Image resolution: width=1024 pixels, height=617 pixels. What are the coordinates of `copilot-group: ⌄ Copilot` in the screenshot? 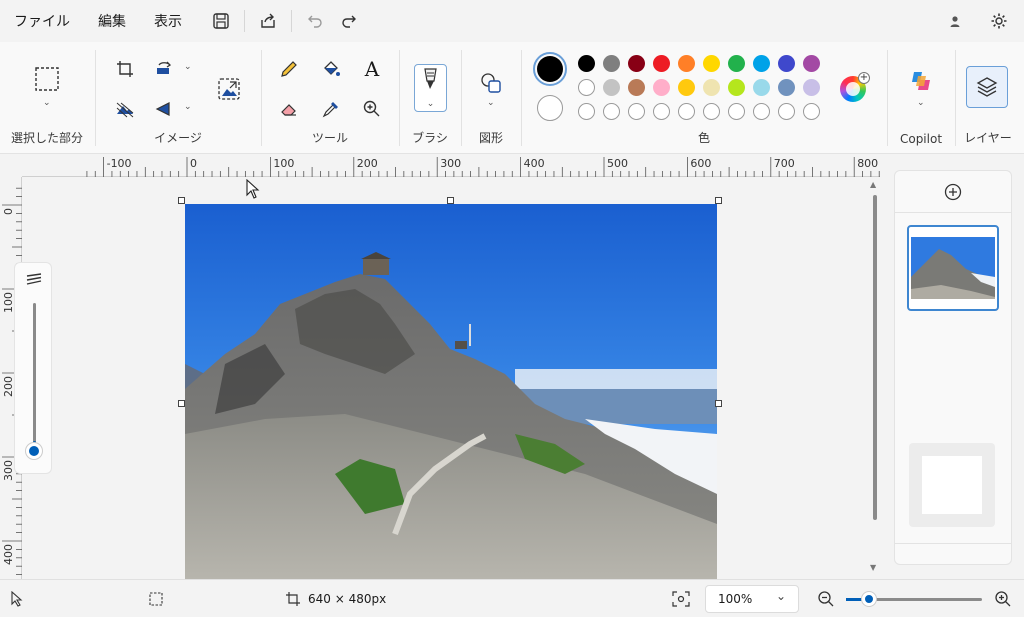 It's located at (921, 98).